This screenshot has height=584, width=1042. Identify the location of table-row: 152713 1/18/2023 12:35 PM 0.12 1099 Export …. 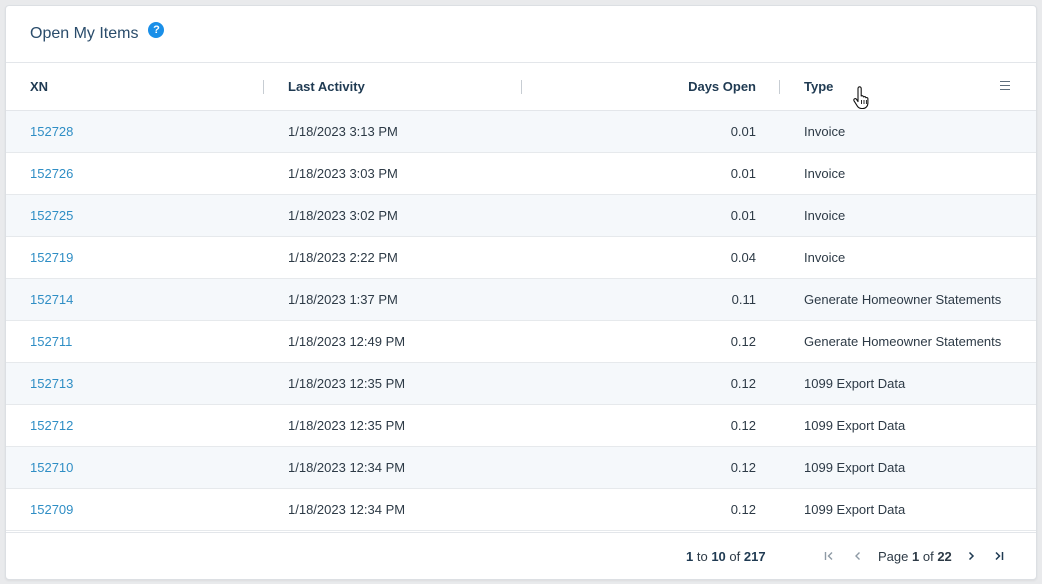
(521, 384).